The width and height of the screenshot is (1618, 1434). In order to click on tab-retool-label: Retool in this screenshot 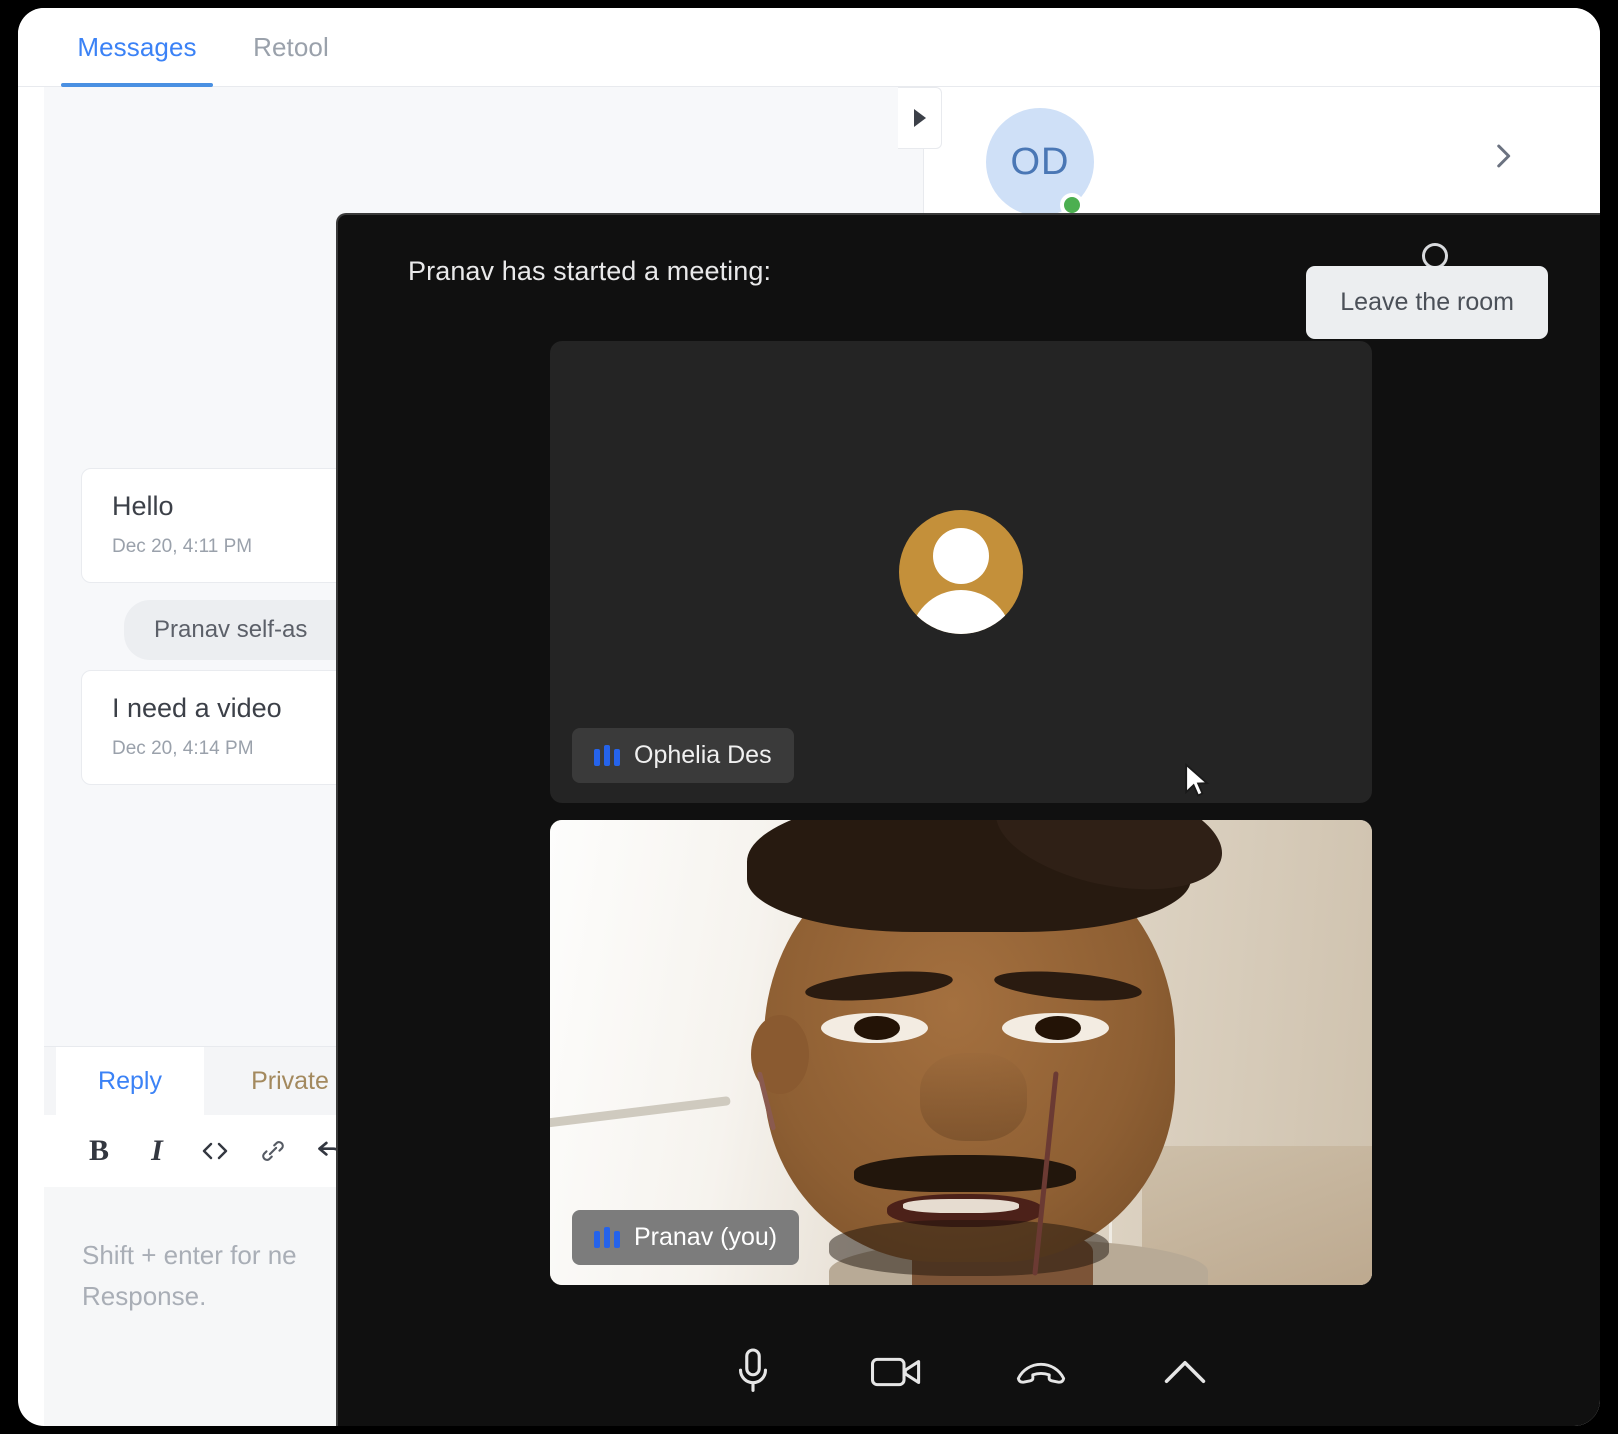, I will do `click(291, 47)`.